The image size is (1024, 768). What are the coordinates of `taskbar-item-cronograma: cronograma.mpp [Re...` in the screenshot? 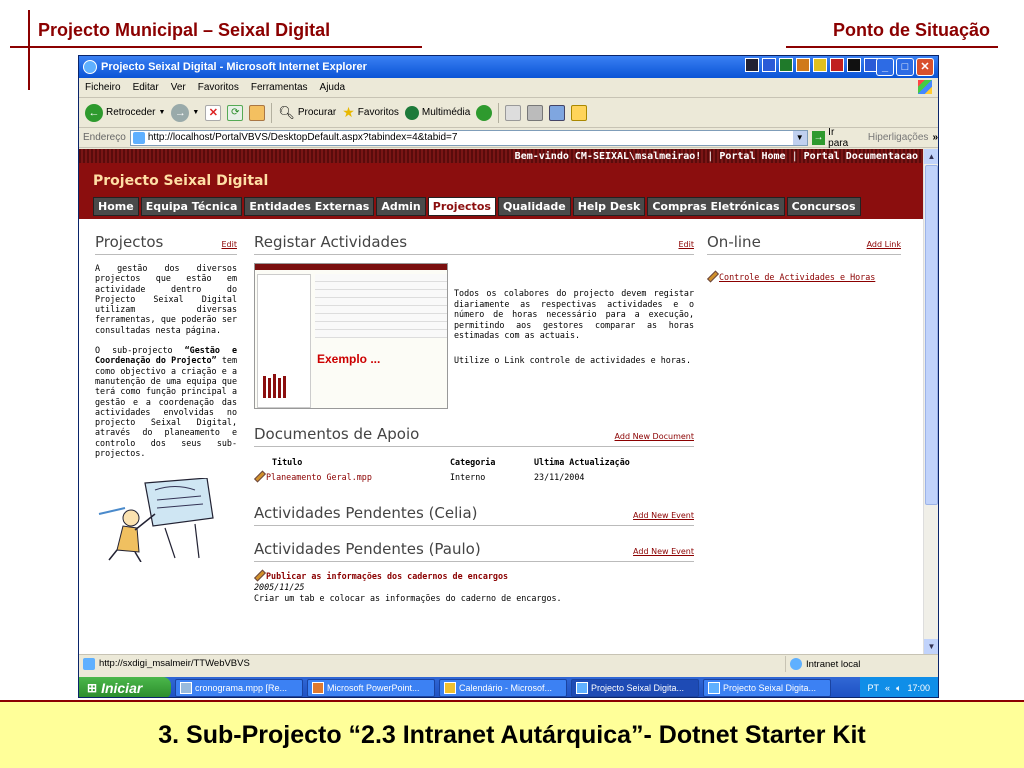 It's located at (239, 688).